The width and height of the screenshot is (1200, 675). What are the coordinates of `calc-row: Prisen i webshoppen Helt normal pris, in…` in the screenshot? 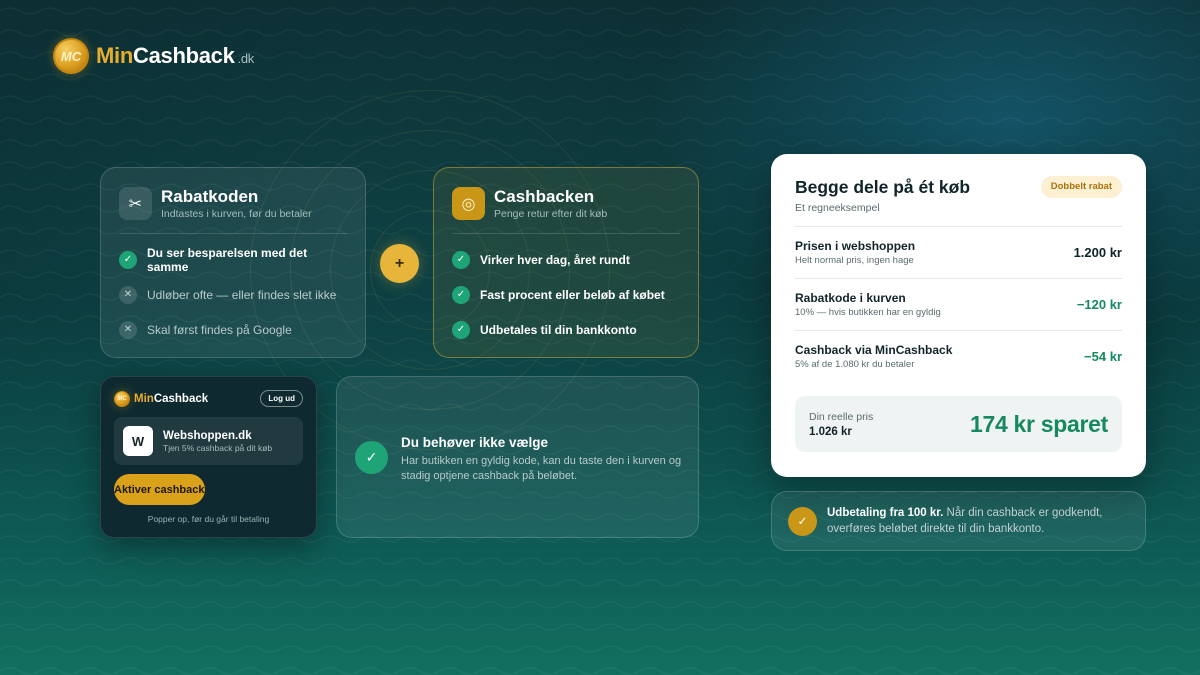 It's located at (958, 252).